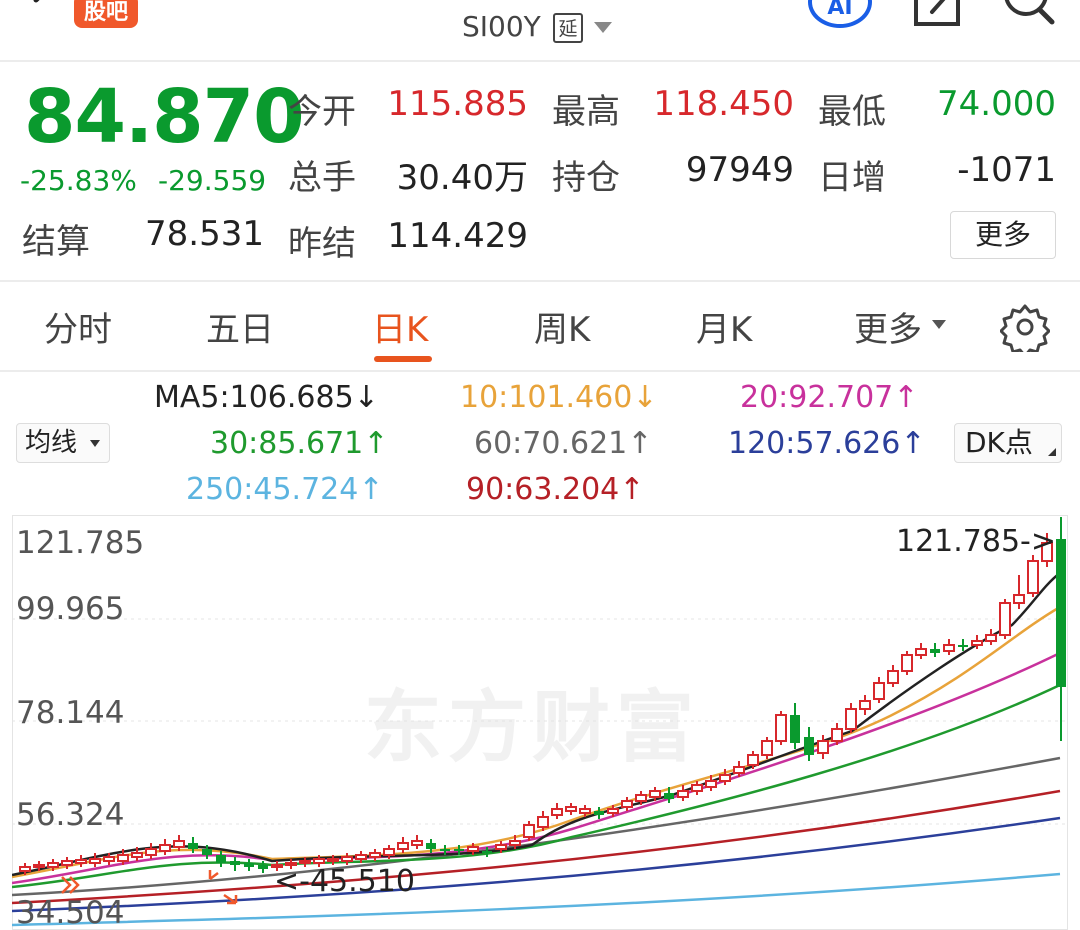  I want to click on share-icon, so click(937, 13).